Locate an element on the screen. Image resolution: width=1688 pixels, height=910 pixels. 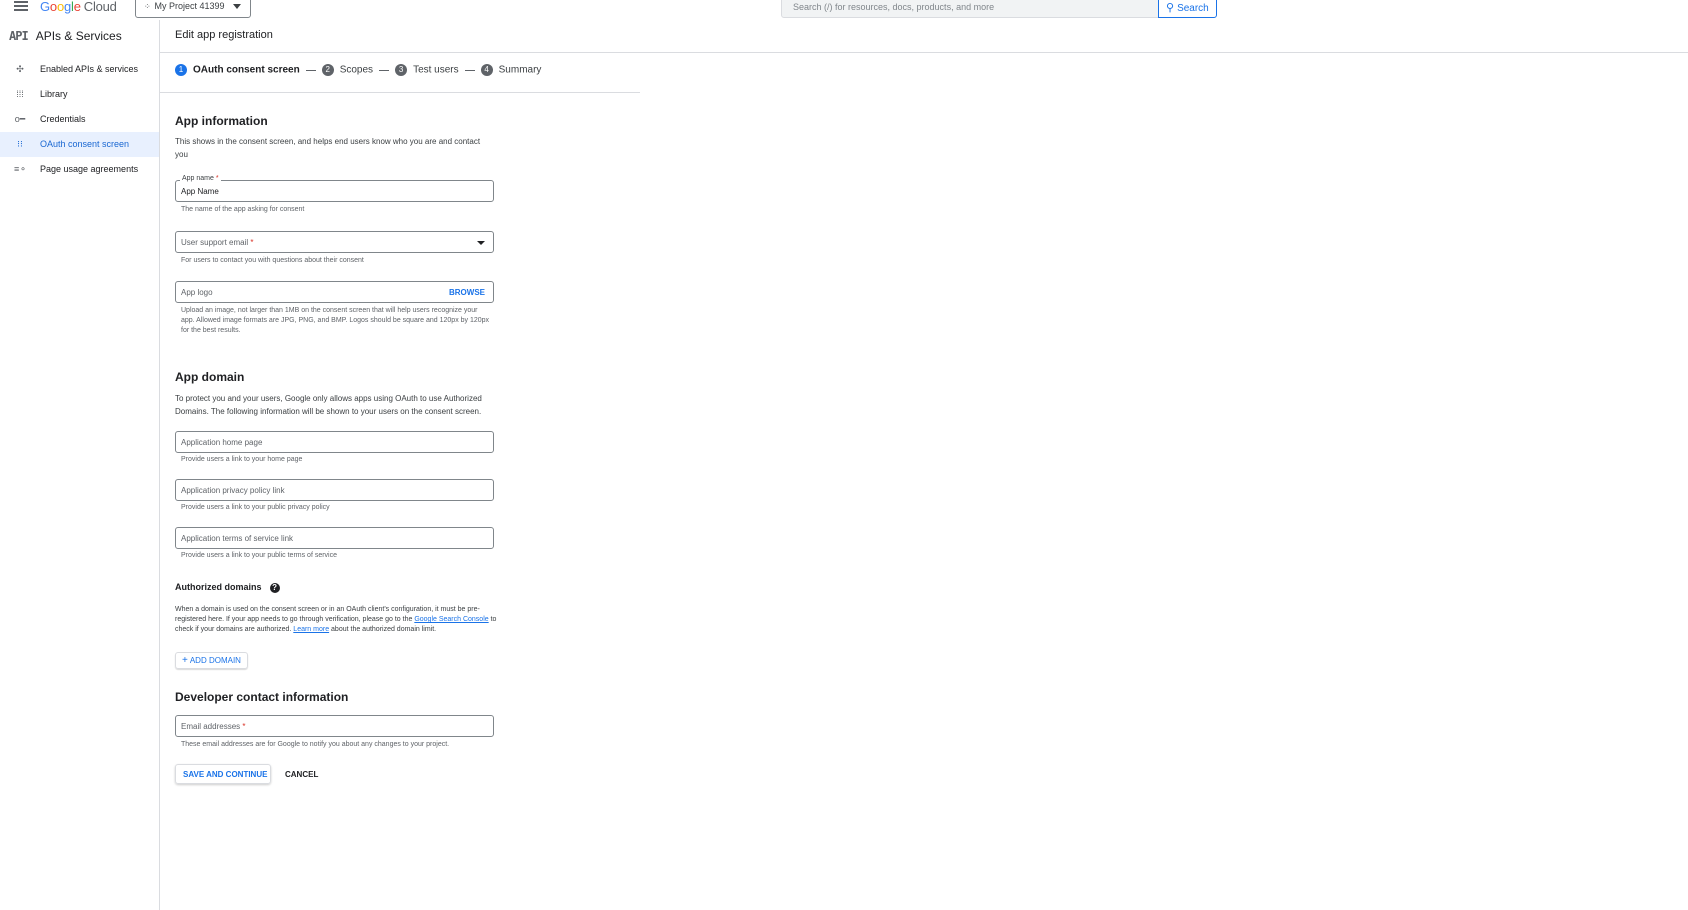
sidebar-item-oauth-consent-screen: ⁝⁝ OAuth consent screen is located at coordinates (79, 144).